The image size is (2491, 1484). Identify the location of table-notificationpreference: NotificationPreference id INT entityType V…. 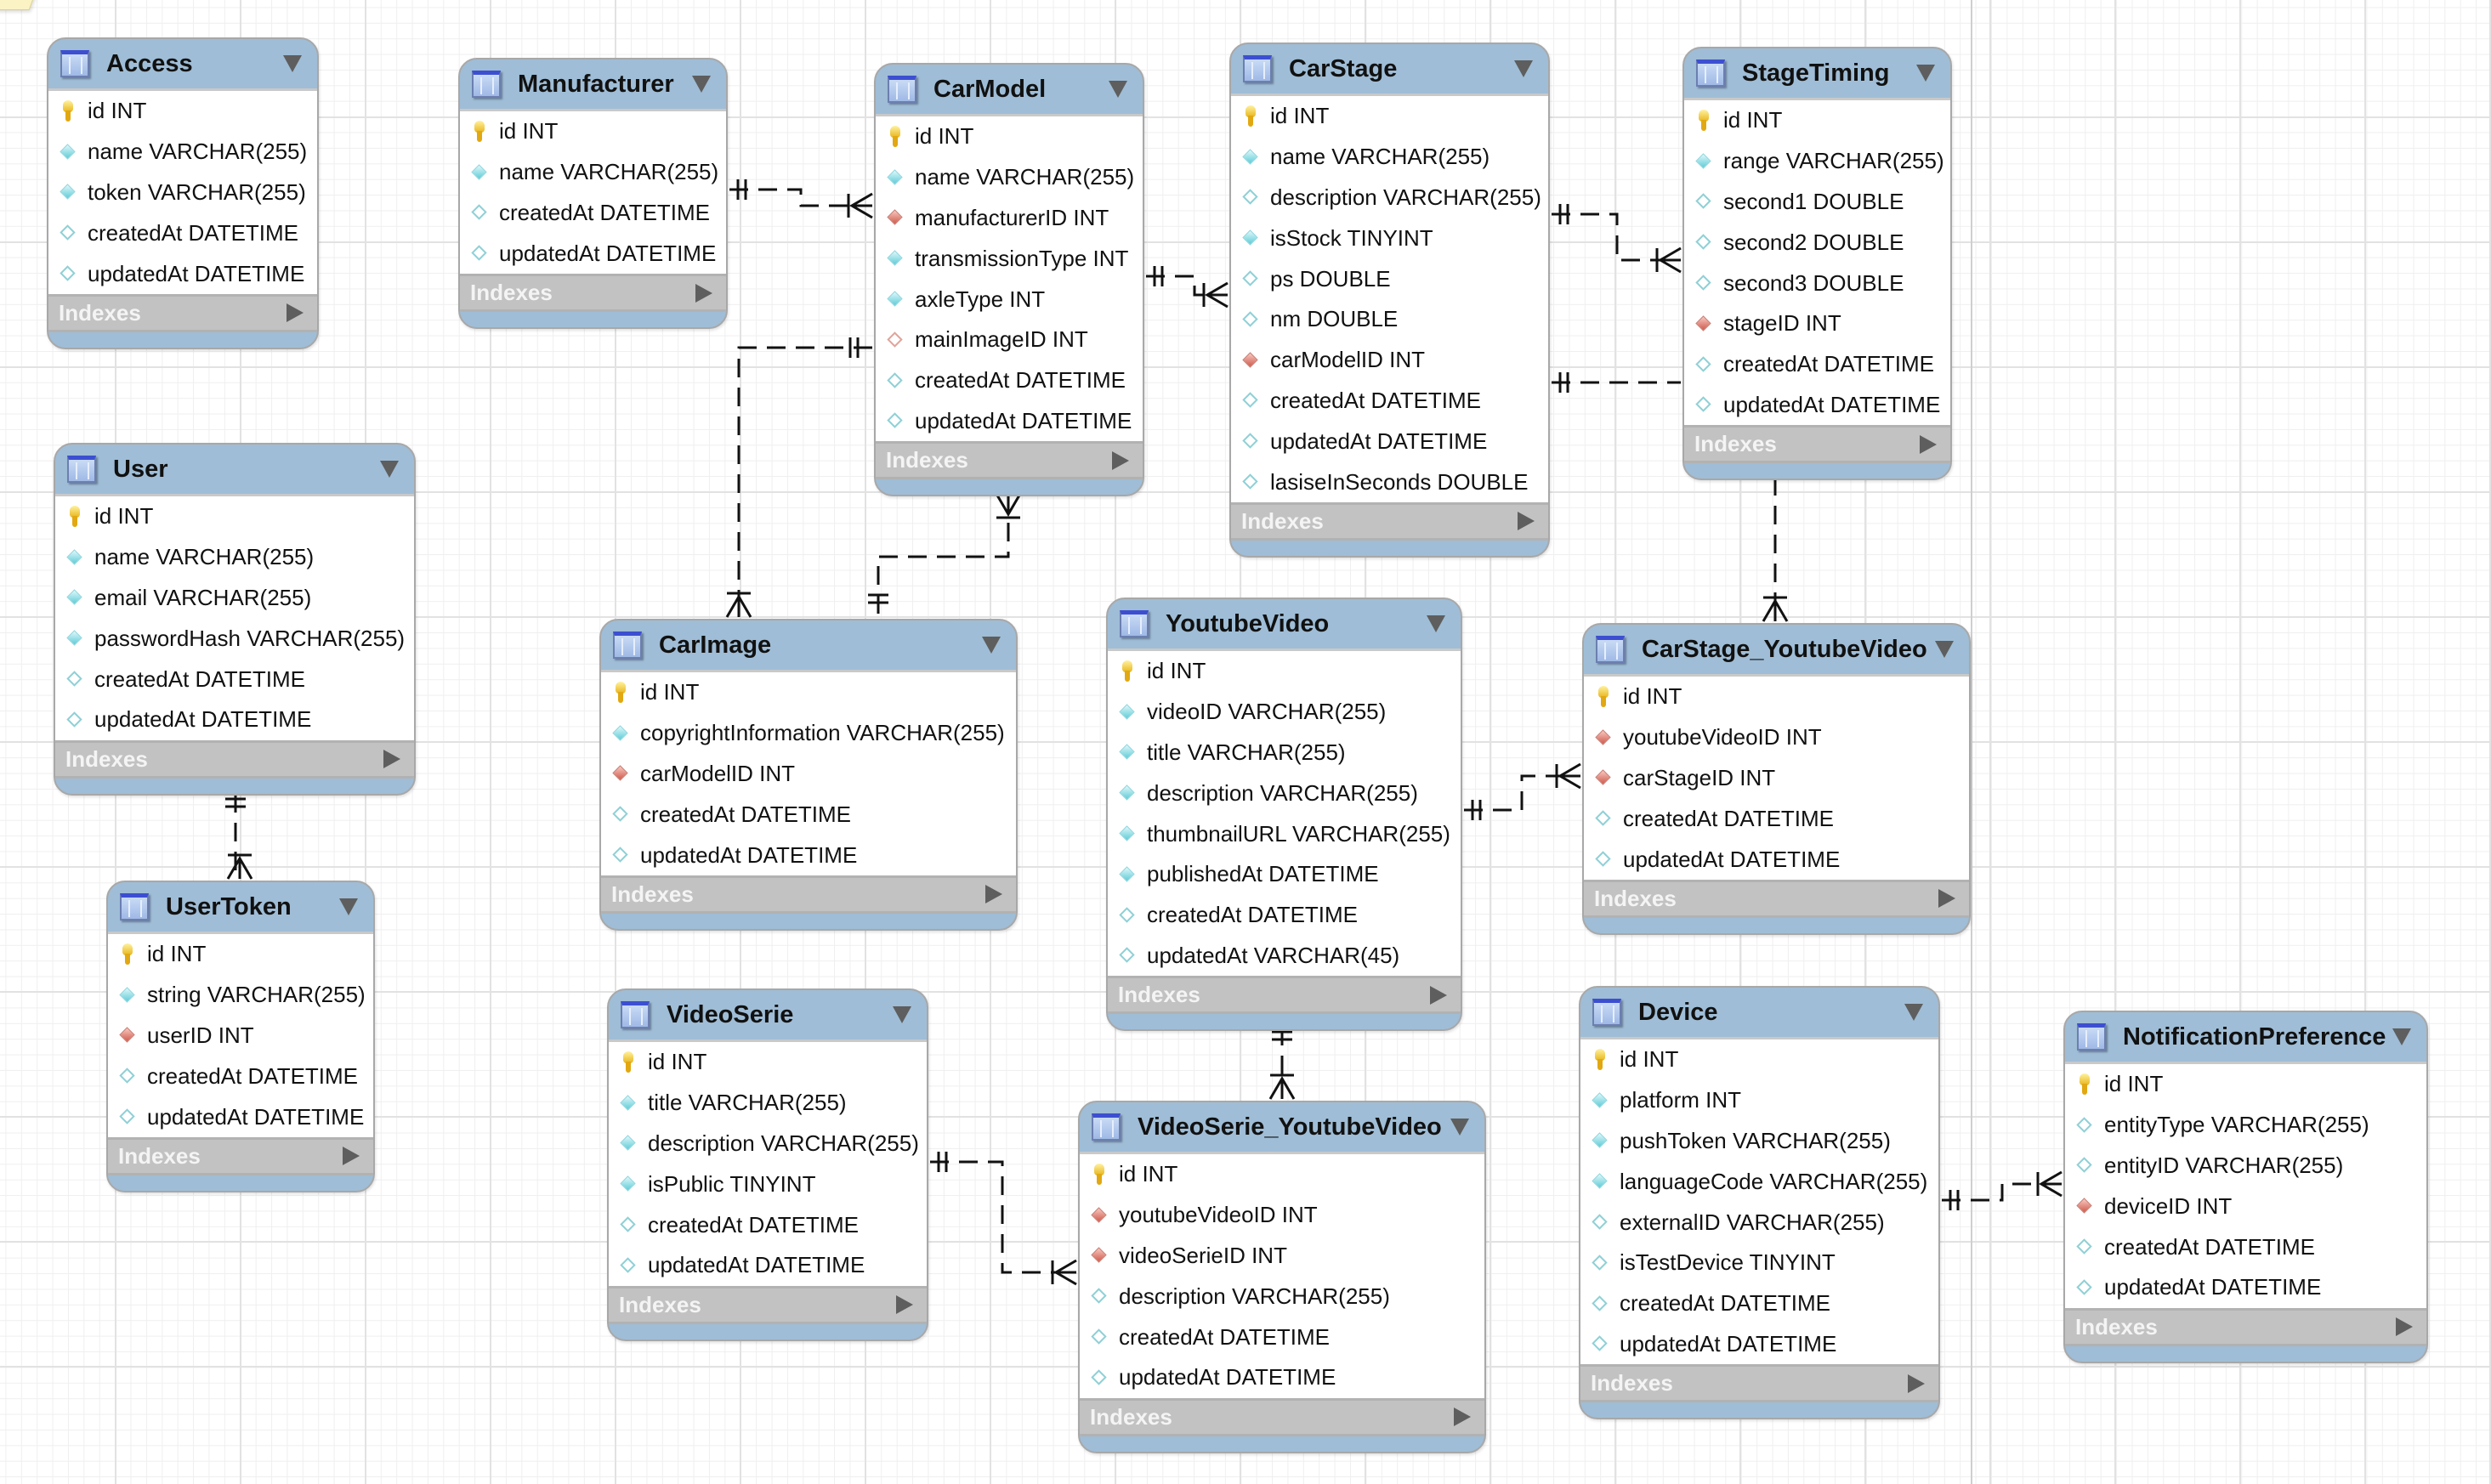
(2245, 1187).